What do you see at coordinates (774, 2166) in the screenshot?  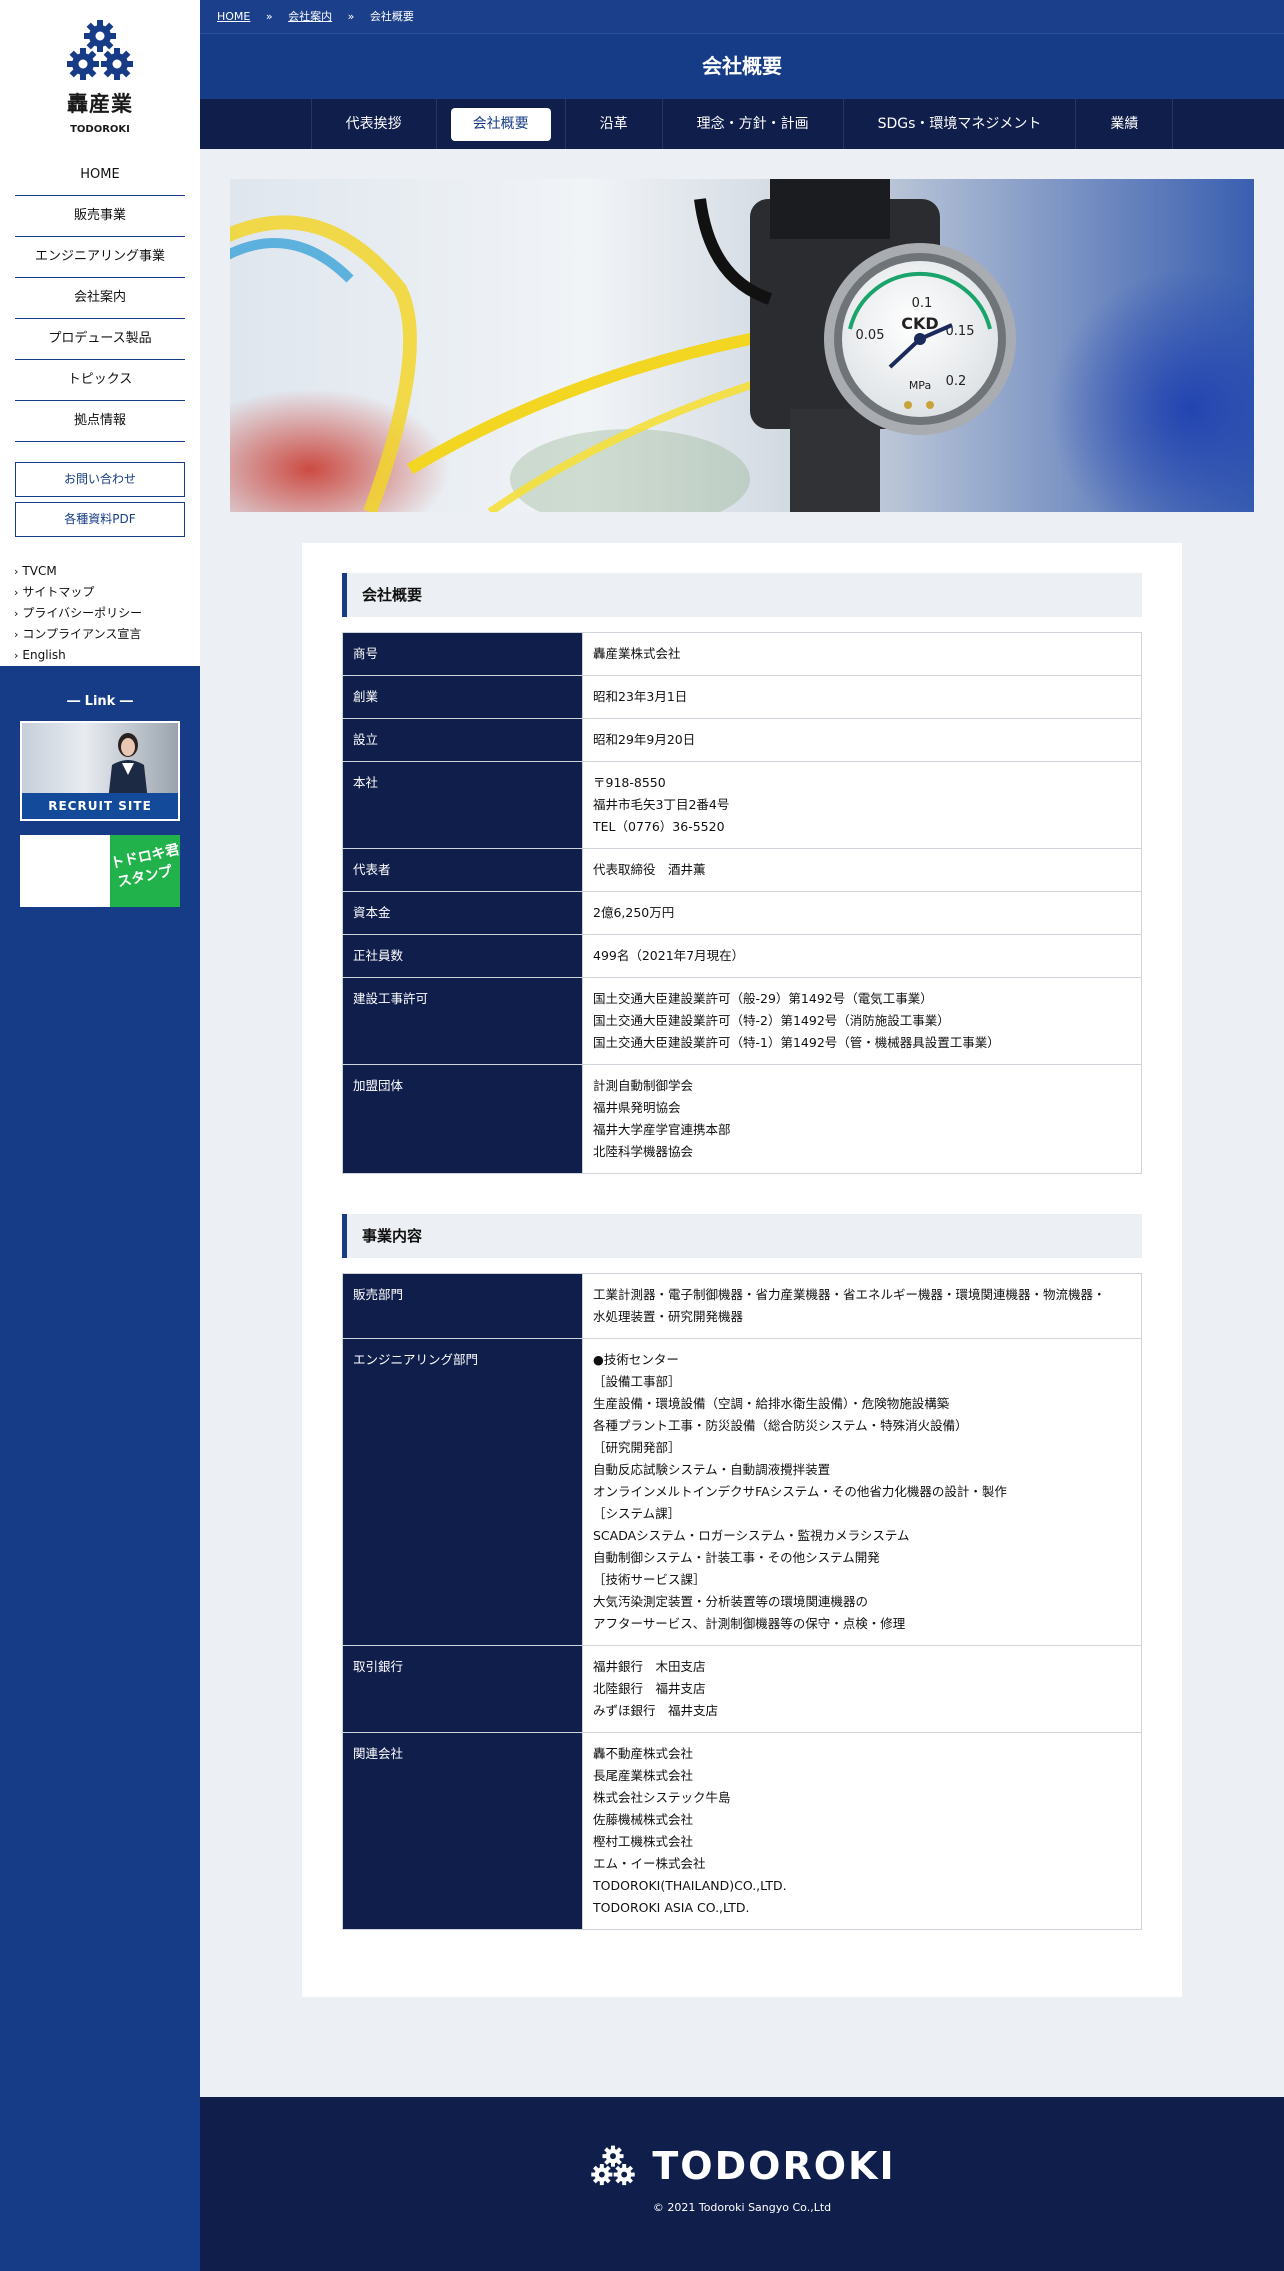 I see `footer-wordmark: TODOROKI` at bounding box center [774, 2166].